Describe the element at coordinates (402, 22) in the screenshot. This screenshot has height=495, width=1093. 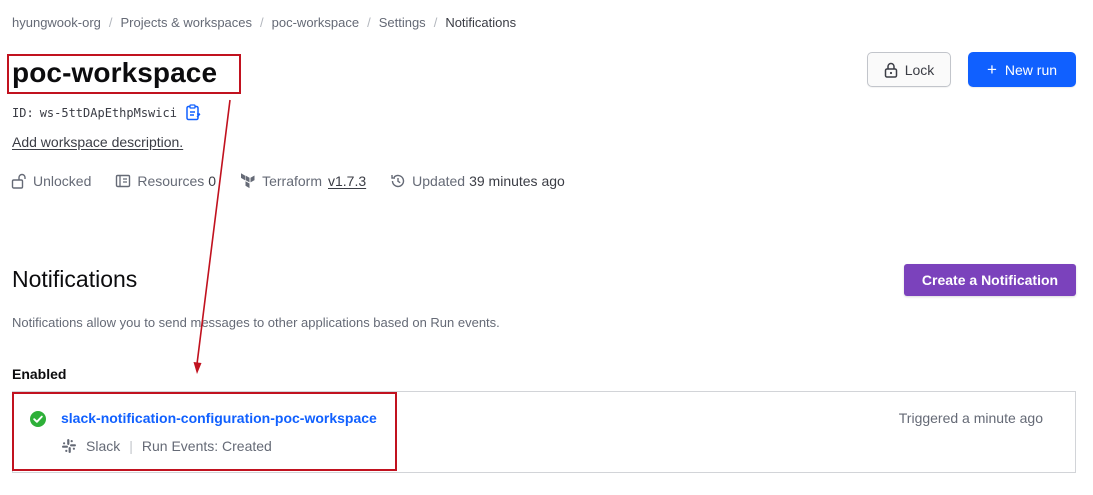
I see `breadcrumb-settings: Settings` at that location.